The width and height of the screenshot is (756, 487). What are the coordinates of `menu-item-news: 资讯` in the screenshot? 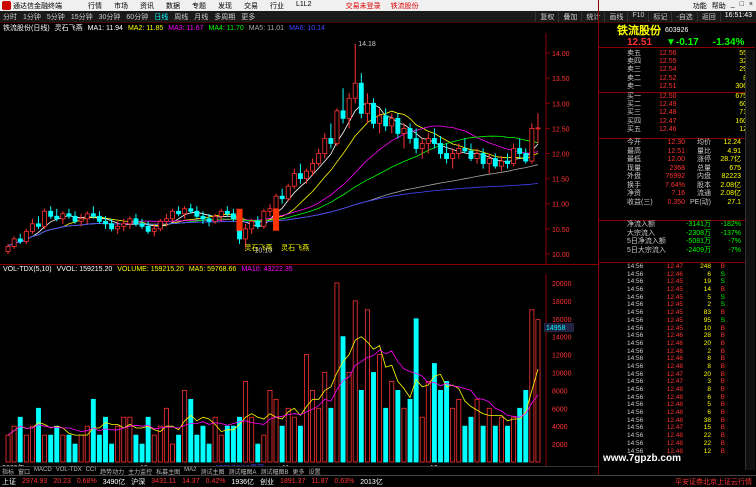 It's located at (147, 6).